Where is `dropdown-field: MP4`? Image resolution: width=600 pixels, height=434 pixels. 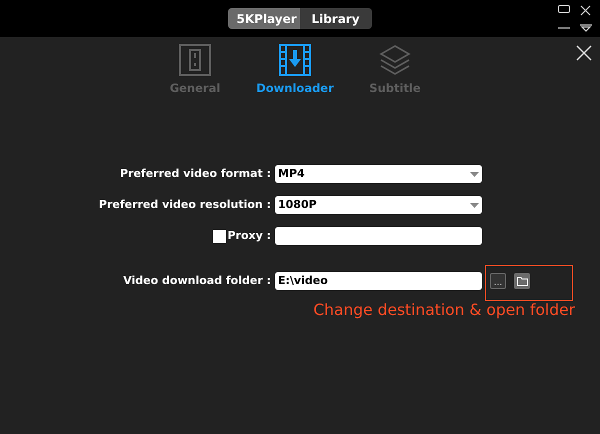 dropdown-field: MP4 is located at coordinates (378, 174).